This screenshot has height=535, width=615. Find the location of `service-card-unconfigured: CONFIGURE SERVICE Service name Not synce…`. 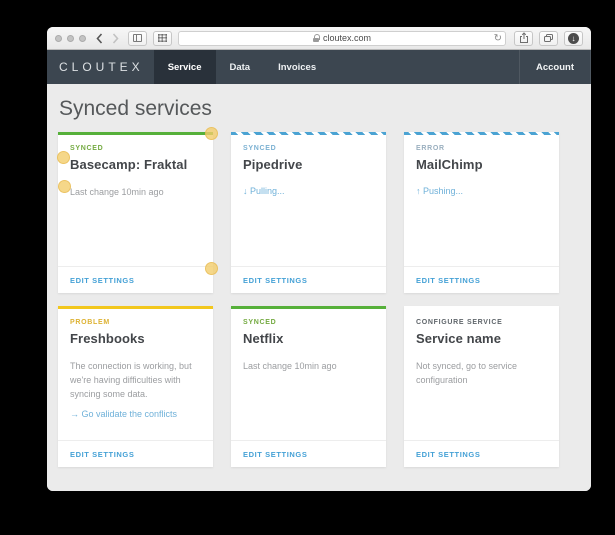

service-card-unconfigured: CONFIGURE SERVICE Service name Not synce… is located at coordinates (481, 386).